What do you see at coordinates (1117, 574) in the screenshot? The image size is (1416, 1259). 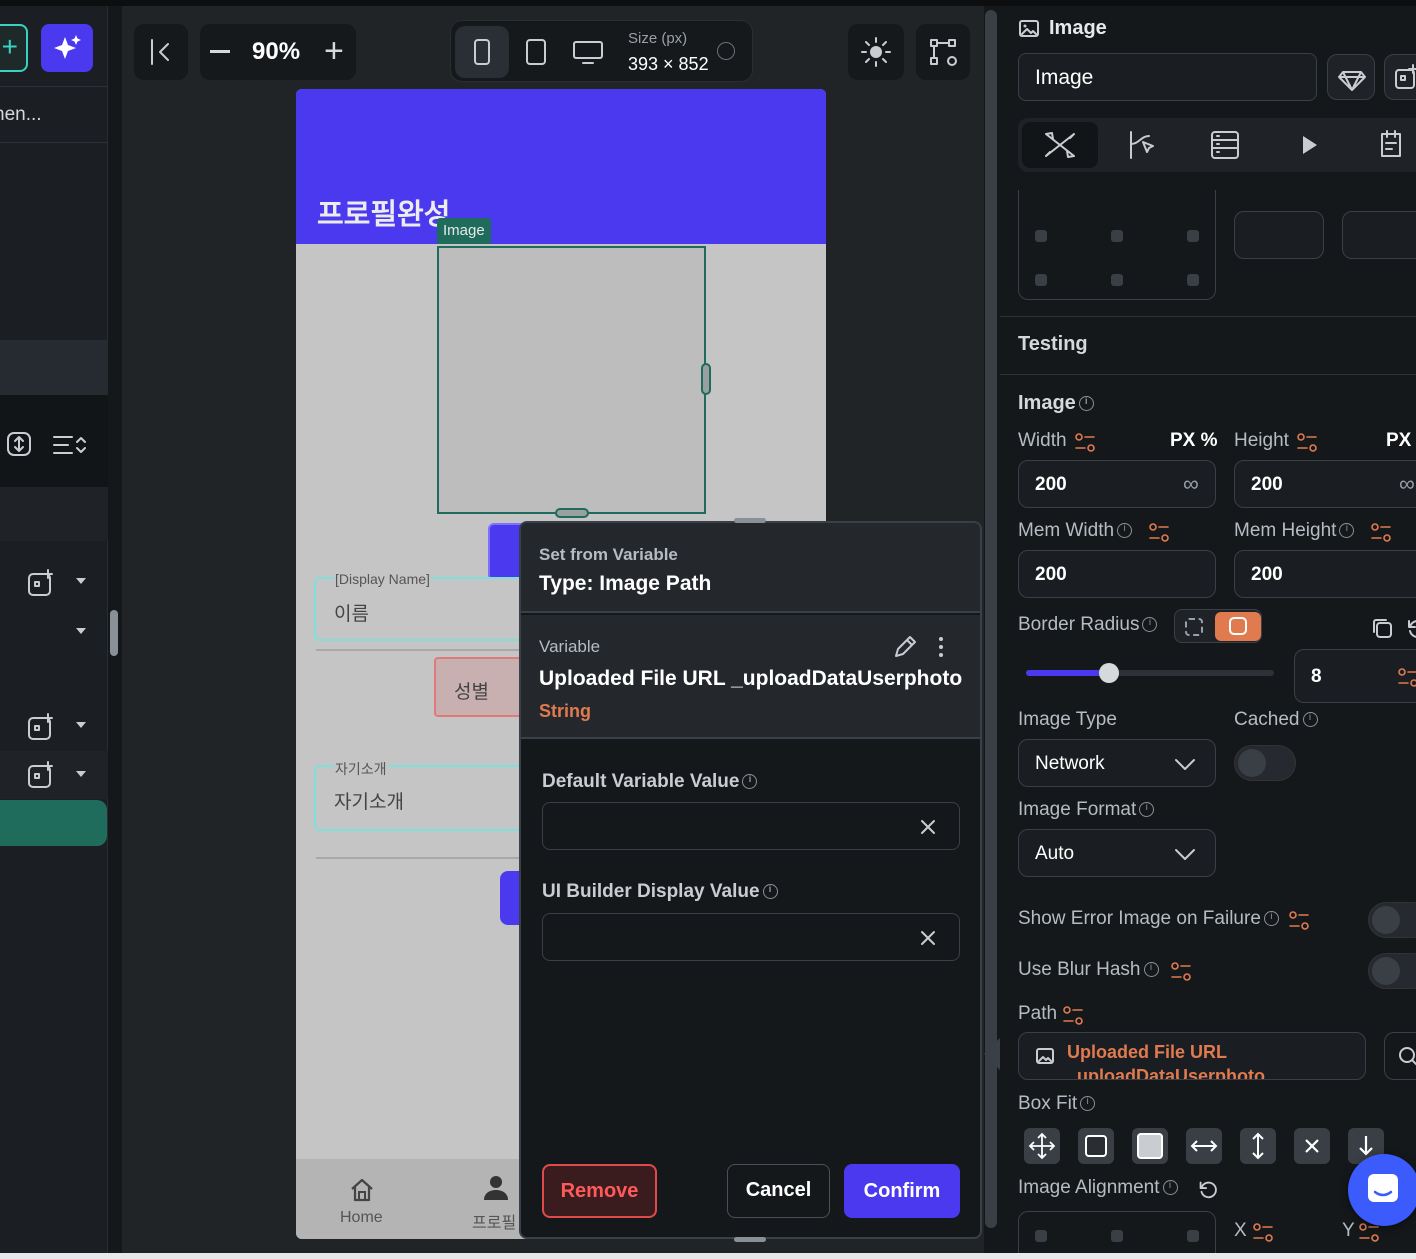 I see `mem-width-input: 200` at bounding box center [1117, 574].